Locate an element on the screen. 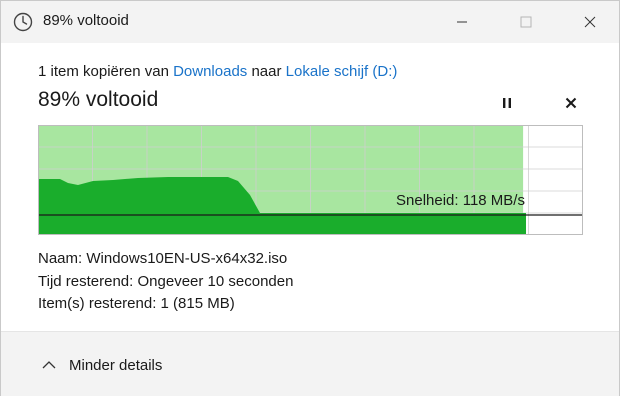 This screenshot has height=396, width=620. close-icon is located at coordinates (590, 22).